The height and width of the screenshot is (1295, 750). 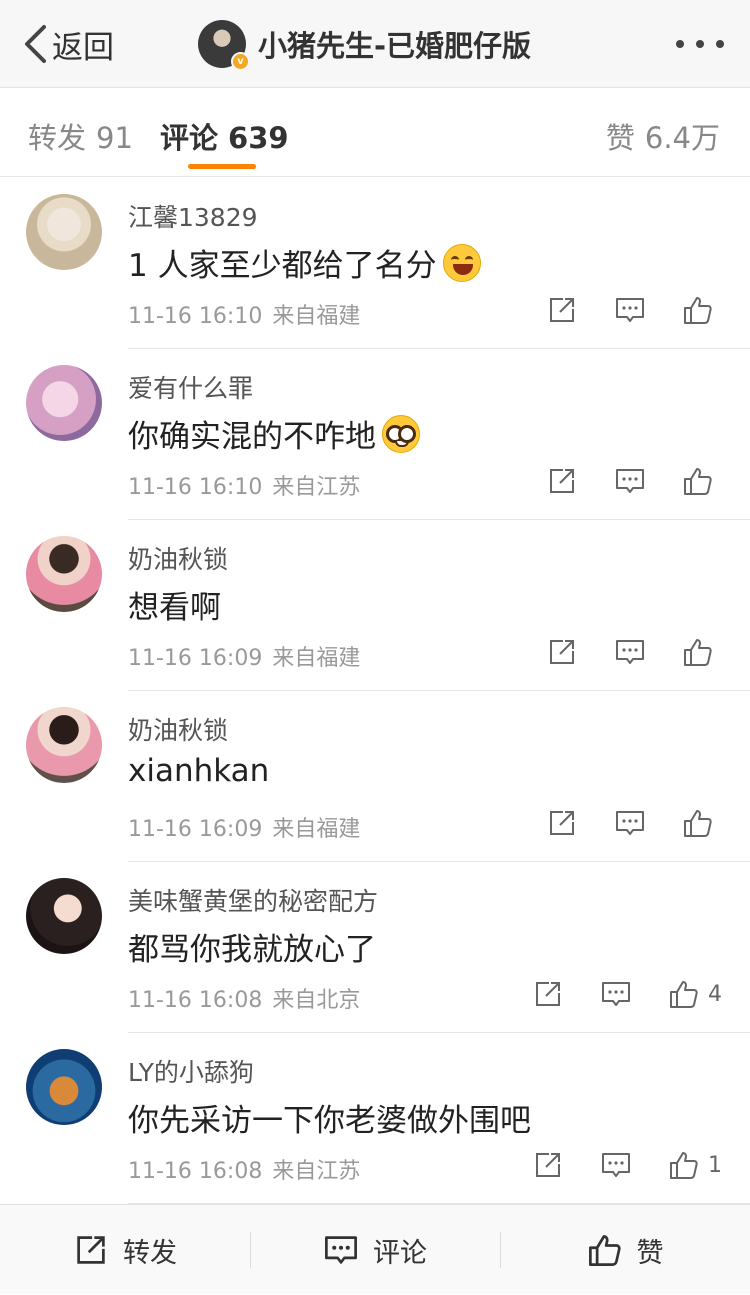 I want to click on back-label: 返回, so click(x=83, y=47).